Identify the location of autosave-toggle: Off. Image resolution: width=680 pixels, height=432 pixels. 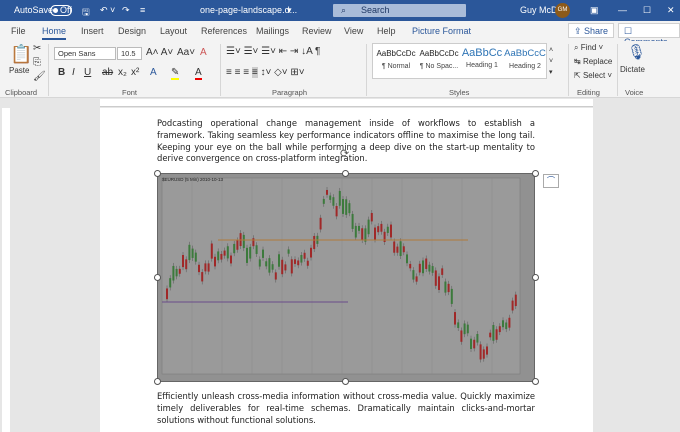
(61, 10).